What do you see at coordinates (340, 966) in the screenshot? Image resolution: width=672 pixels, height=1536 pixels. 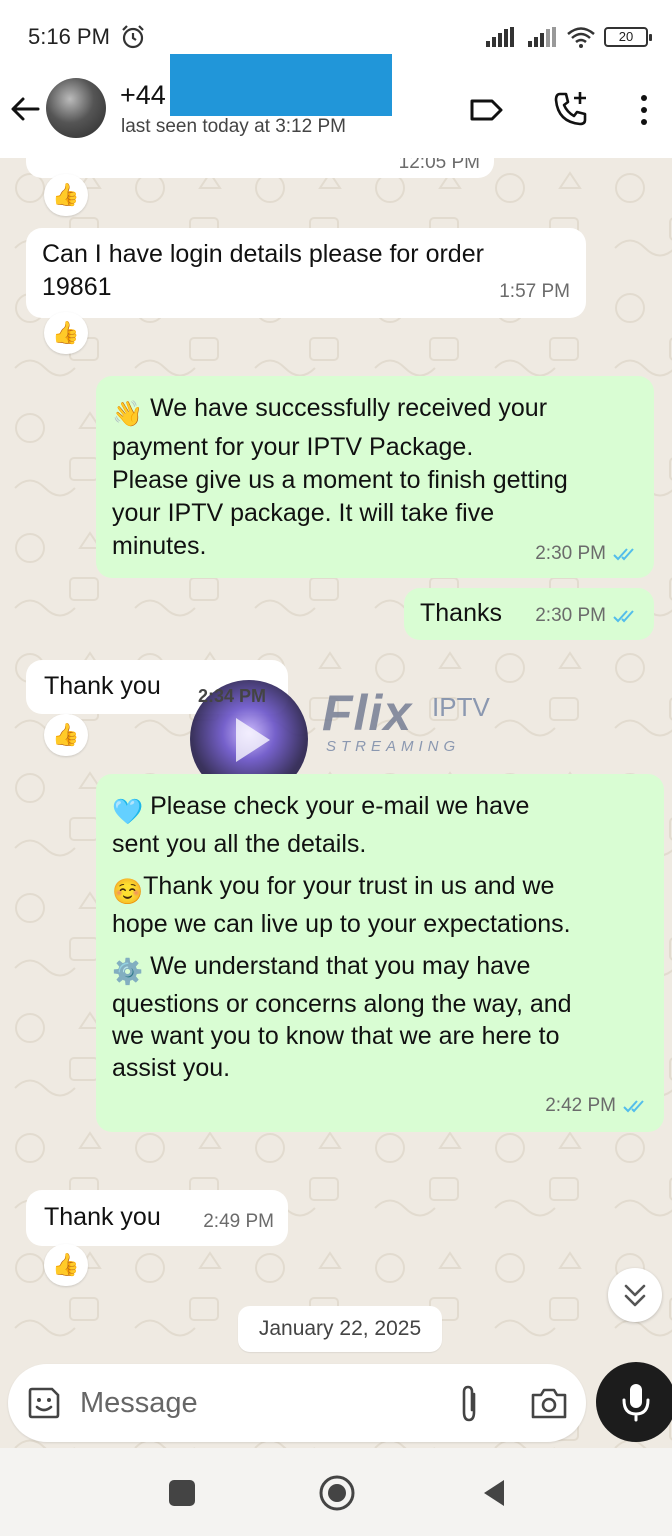 I see `message-text: We understand that you may have` at bounding box center [340, 966].